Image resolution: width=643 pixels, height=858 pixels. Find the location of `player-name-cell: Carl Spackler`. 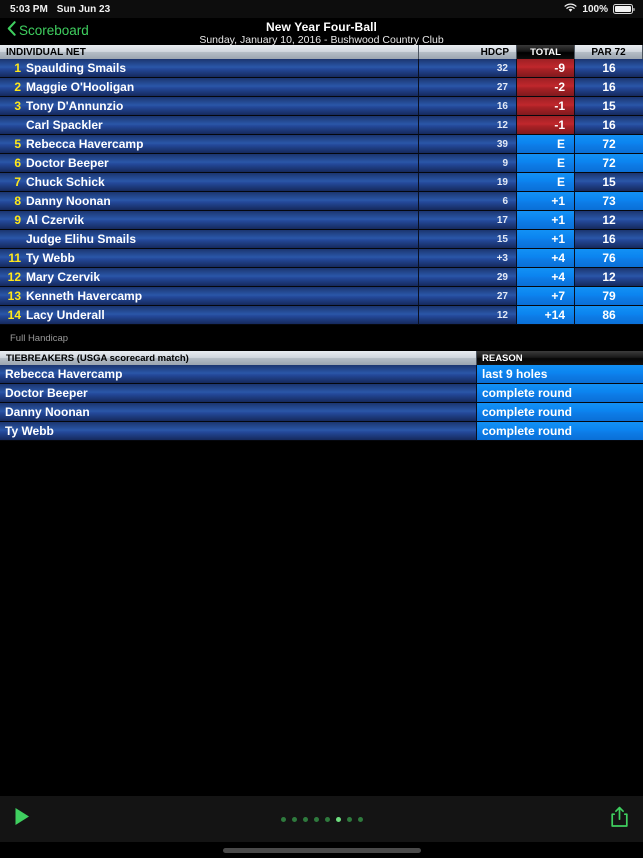

player-name-cell: Carl Spackler is located at coordinates (209, 125).